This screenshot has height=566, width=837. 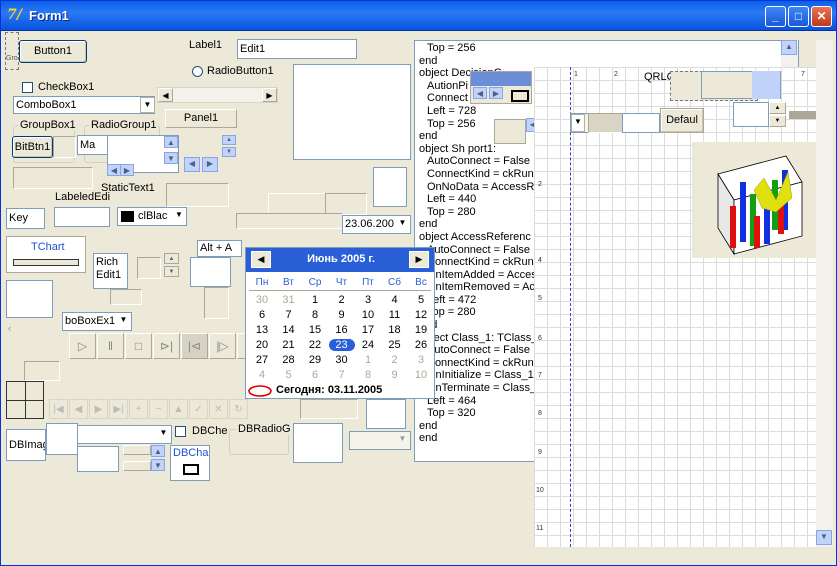 What do you see at coordinates (315, 360) in the screenshot?
I see `calendar-day: 29` at bounding box center [315, 360].